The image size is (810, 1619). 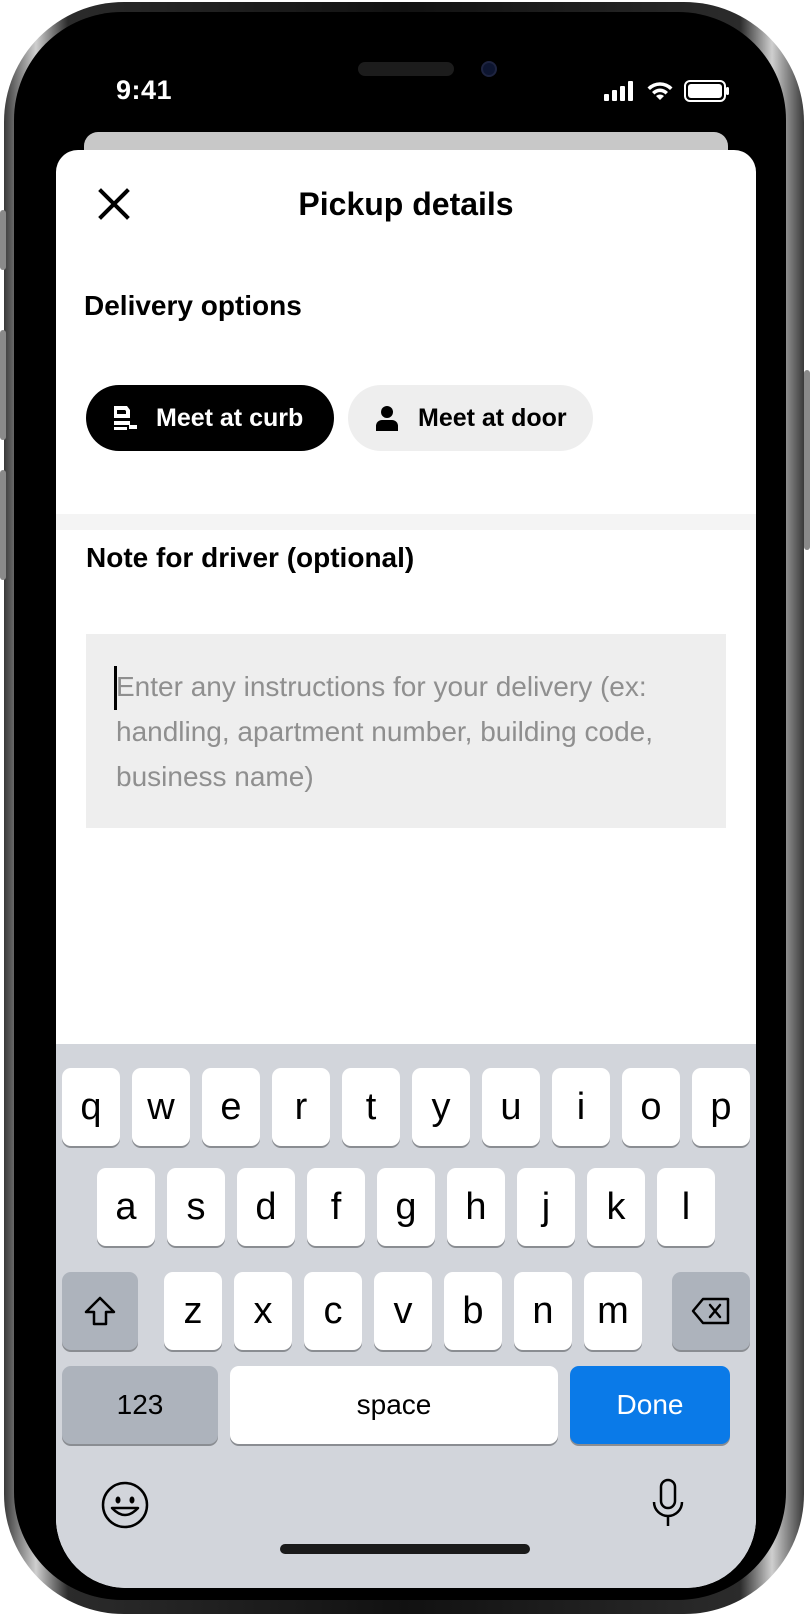 I want to click on space-key: space, so click(x=394, y=1405).